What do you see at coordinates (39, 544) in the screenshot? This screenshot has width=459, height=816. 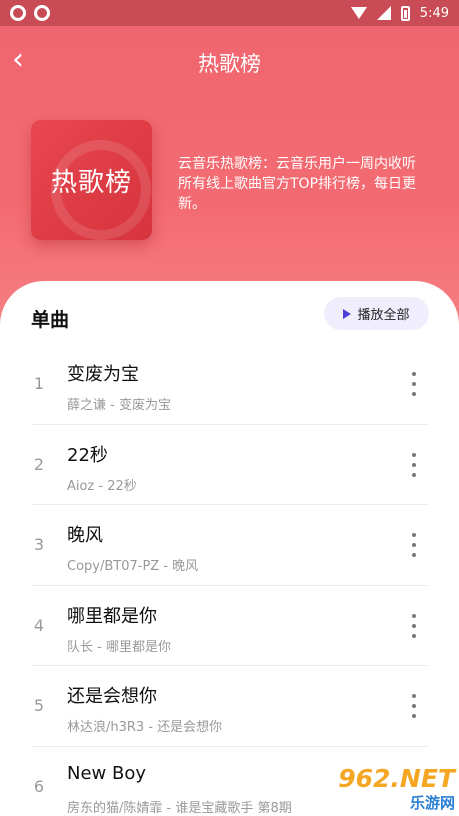 I see `song-rank: 3` at bounding box center [39, 544].